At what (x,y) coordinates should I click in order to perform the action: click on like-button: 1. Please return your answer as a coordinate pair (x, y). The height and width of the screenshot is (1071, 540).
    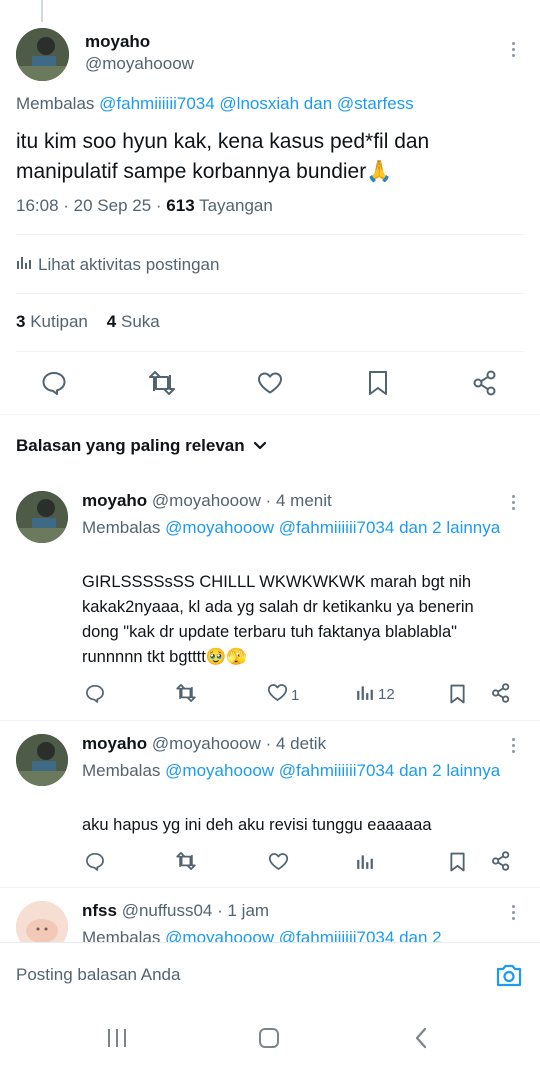
    Looking at the image, I should click on (283, 695).